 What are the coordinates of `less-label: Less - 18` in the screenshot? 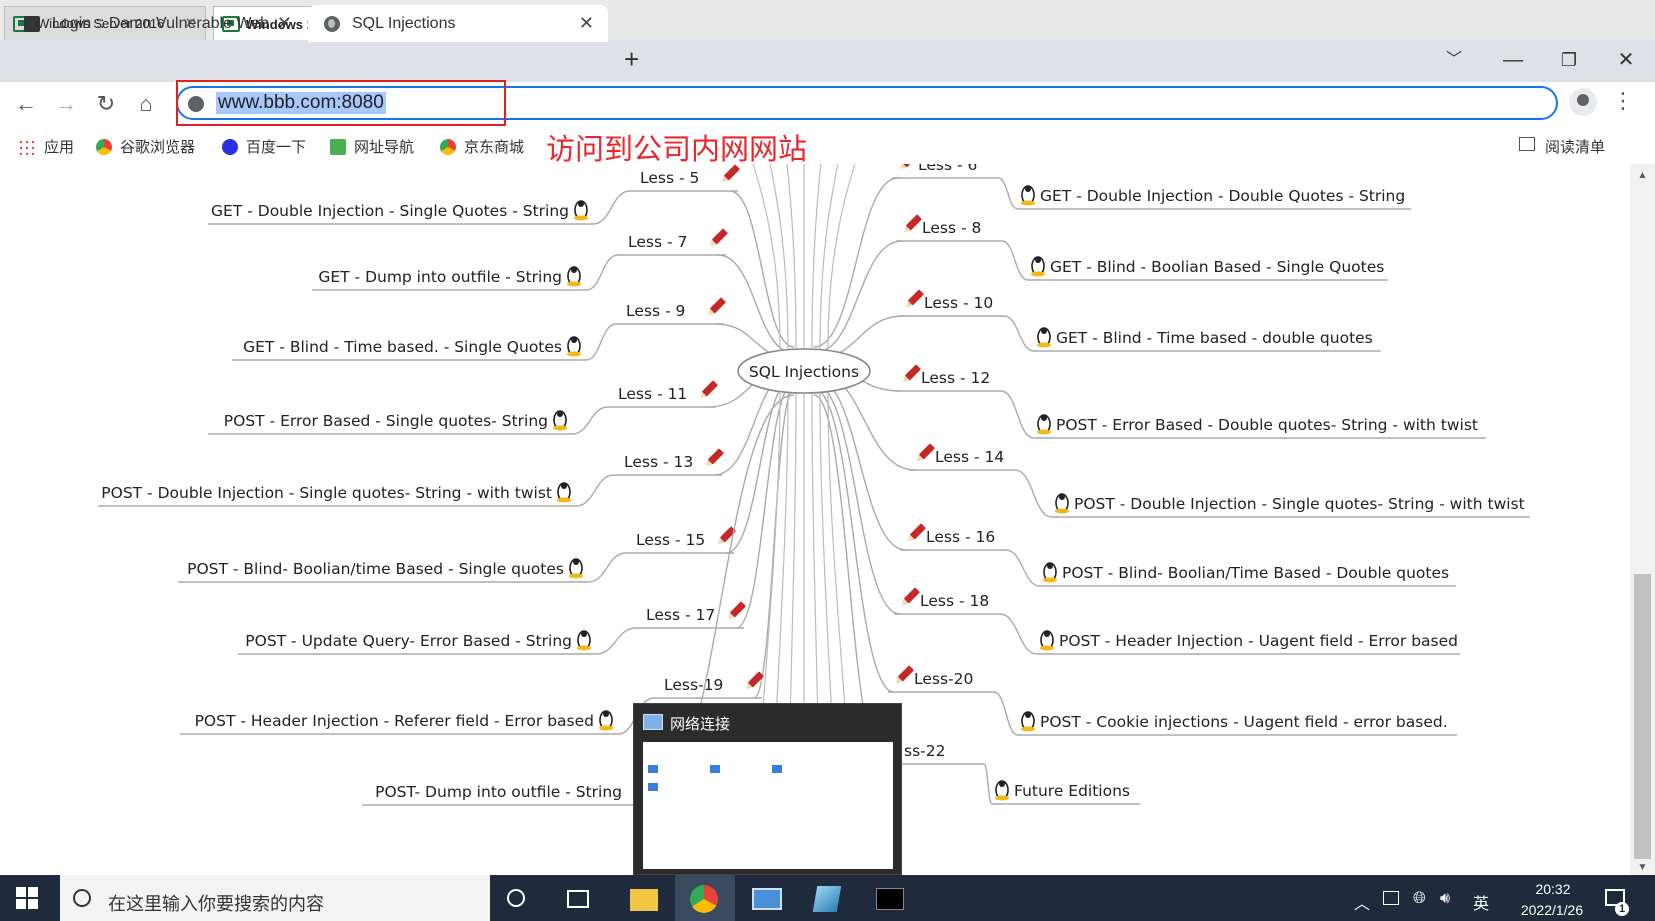 It's located at (954, 601).